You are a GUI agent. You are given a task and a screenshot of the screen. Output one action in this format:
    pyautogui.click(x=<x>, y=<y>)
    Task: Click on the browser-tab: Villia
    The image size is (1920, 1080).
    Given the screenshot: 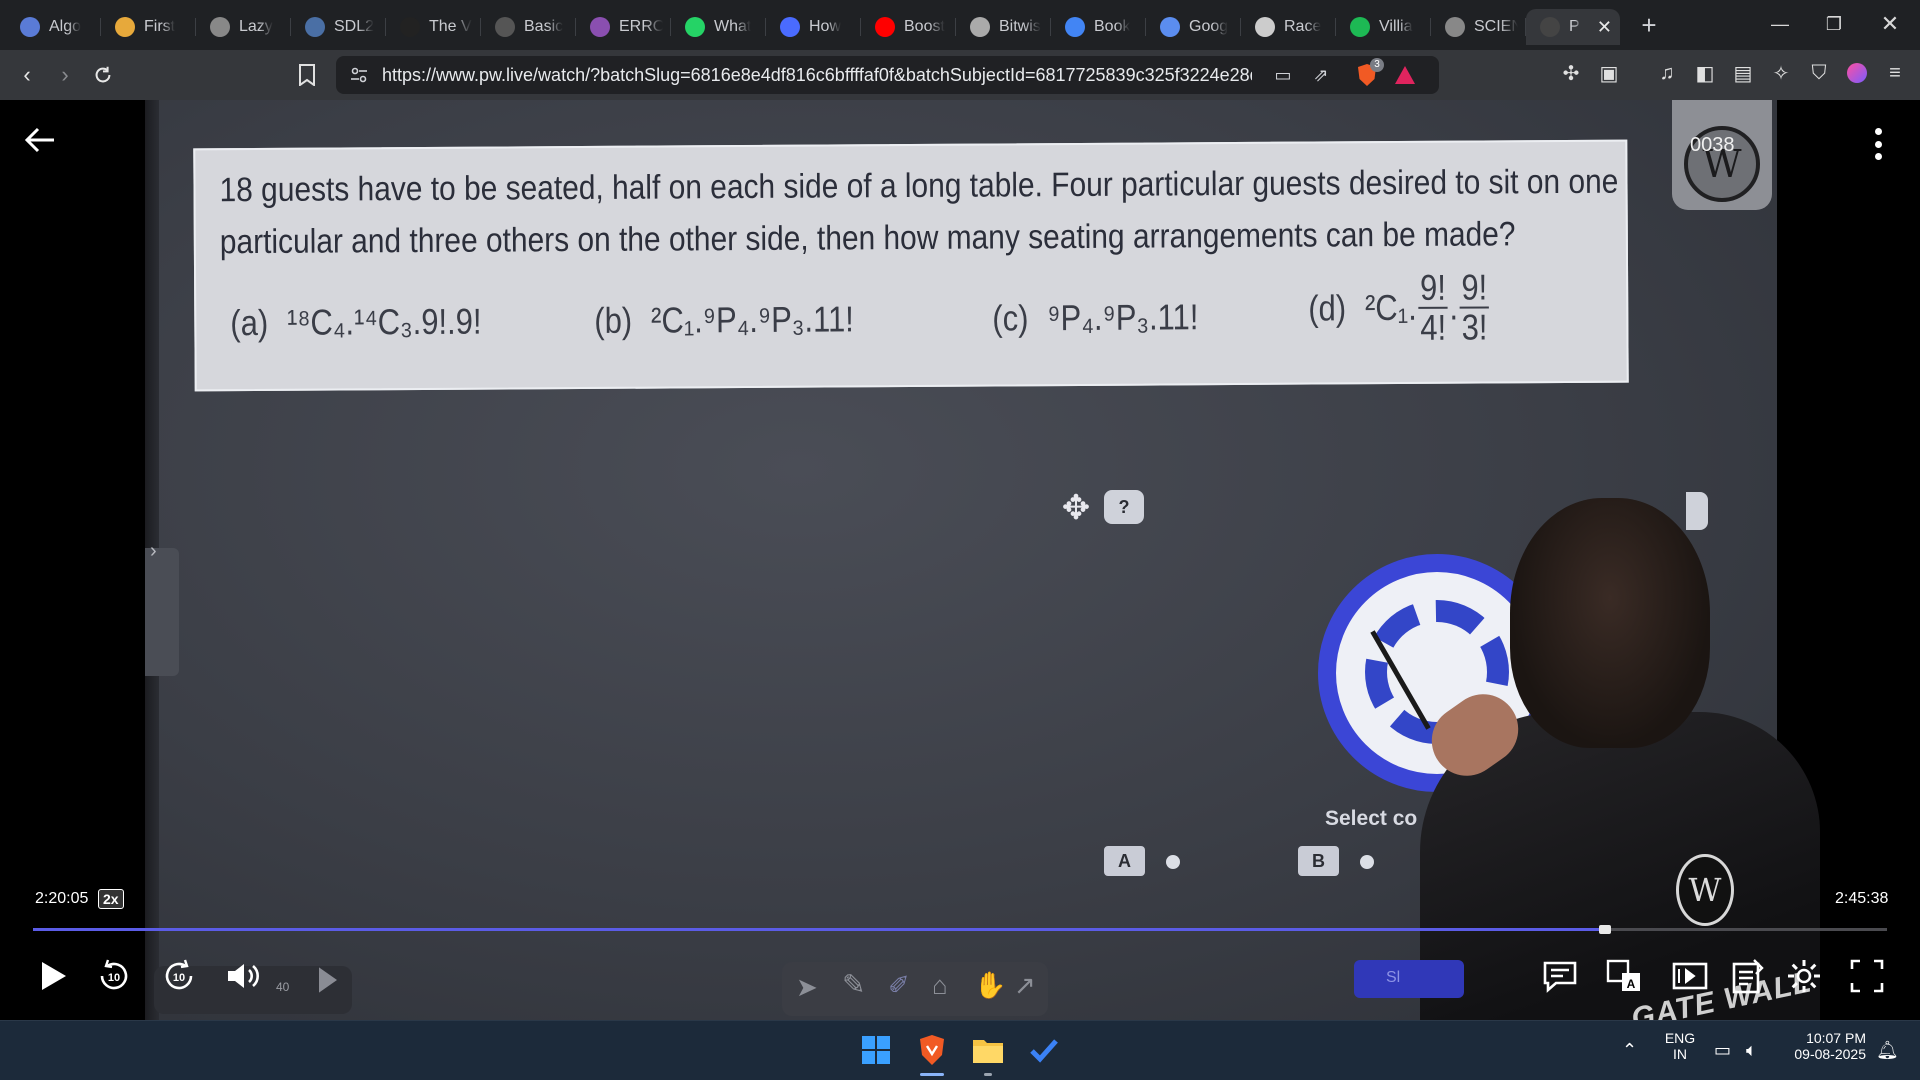 What is the action you would take?
    pyautogui.click(x=1383, y=27)
    